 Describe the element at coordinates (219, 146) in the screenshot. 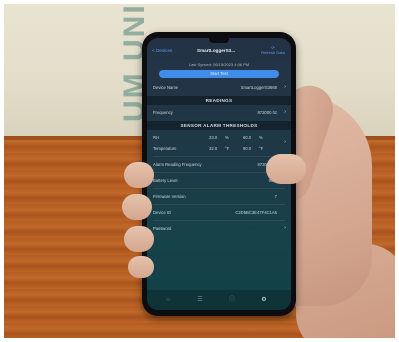

I see `temperature-row: Temperature 32.0 °F 90.0 °F ›` at that location.